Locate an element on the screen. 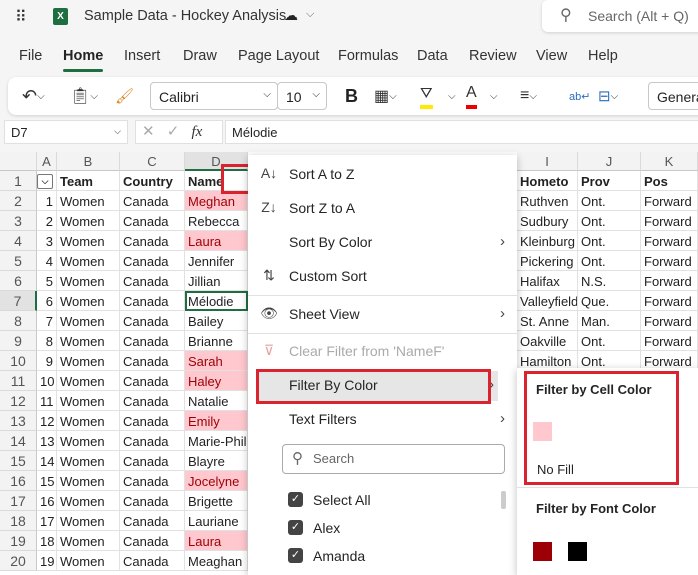 The width and height of the screenshot is (698, 575). column-header-i: I is located at coordinates (547, 161).